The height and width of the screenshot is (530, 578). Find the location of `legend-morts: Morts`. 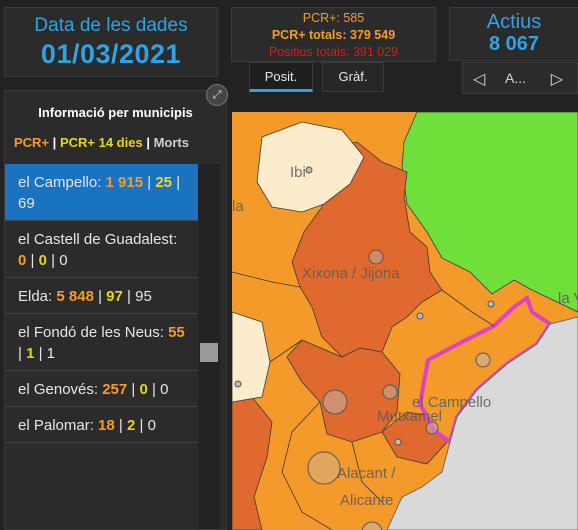

legend-morts: Morts is located at coordinates (171, 142).